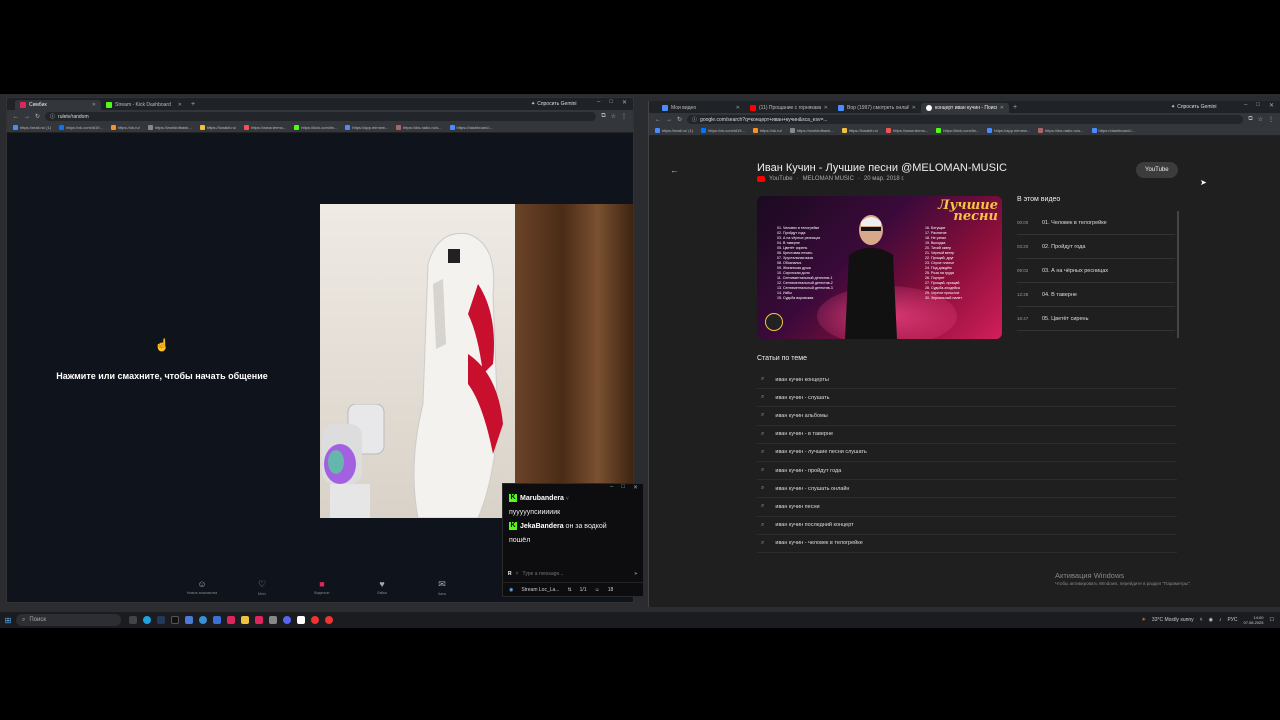 The image size is (1280, 720). Describe the element at coordinates (967, 380) in the screenshot. I see `related-search-item: ⌕ иван кучин концерты` at that location.